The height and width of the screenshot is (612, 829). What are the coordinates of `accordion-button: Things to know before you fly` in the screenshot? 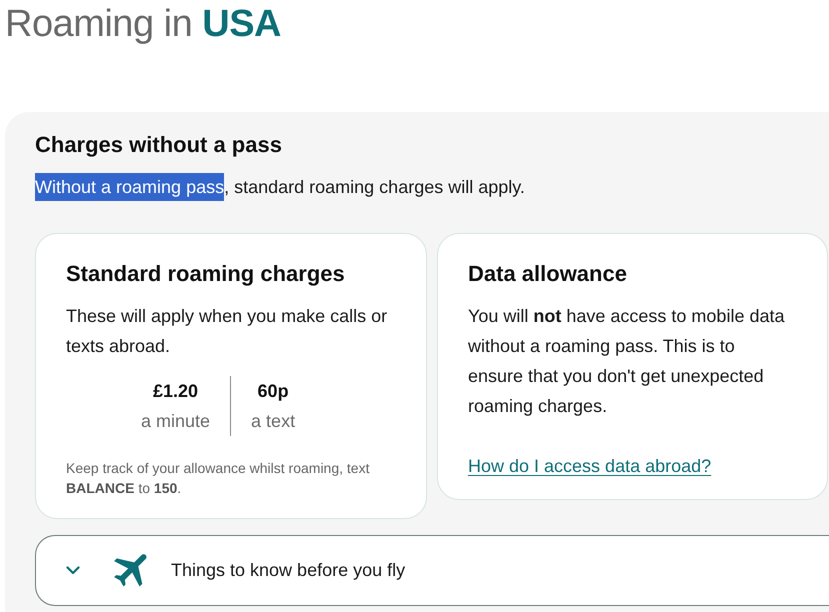 It's located at (432, 570).